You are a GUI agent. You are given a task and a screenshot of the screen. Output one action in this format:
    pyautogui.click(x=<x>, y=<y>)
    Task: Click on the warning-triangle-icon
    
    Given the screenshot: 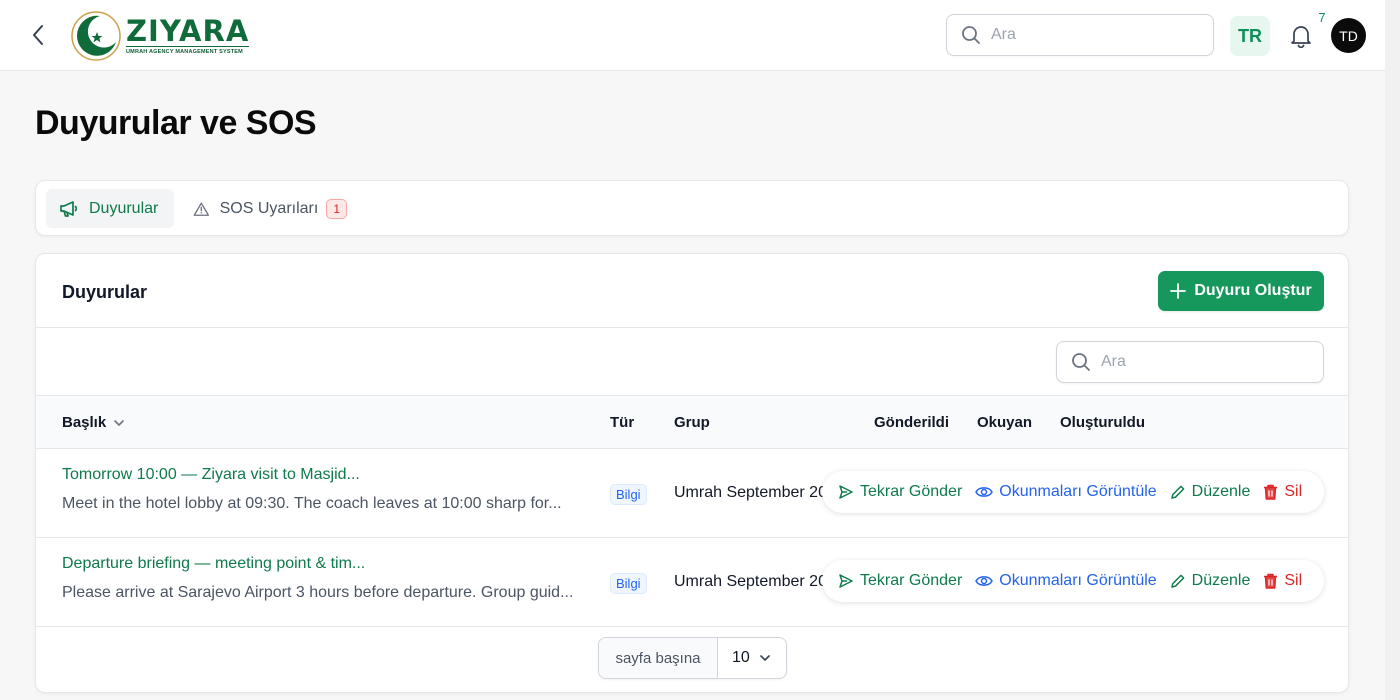 What is the action you would take?
    pyautogui.click(x=201, y=209)
    